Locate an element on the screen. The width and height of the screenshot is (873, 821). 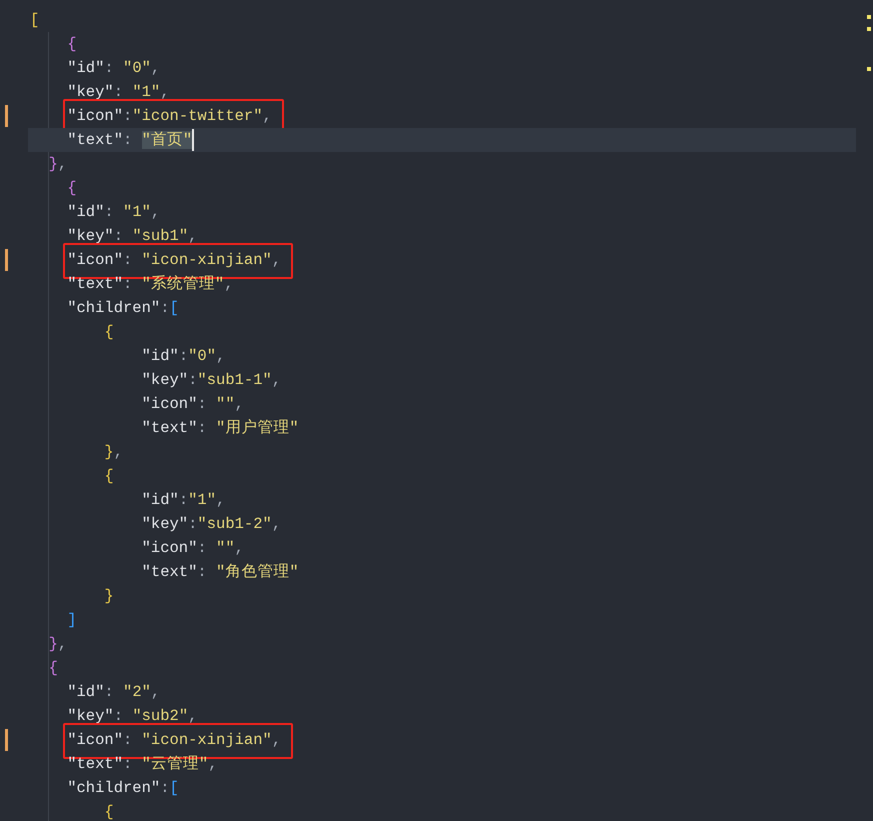
string-value: "icon-twitter" is located at coordinates (197, 116).